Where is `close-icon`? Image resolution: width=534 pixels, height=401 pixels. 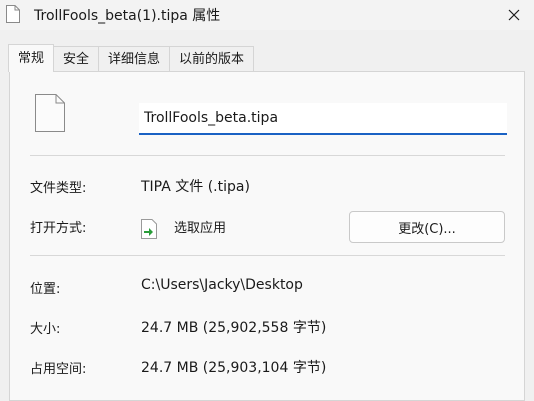
close-icon is located at coordinates (514, 15).